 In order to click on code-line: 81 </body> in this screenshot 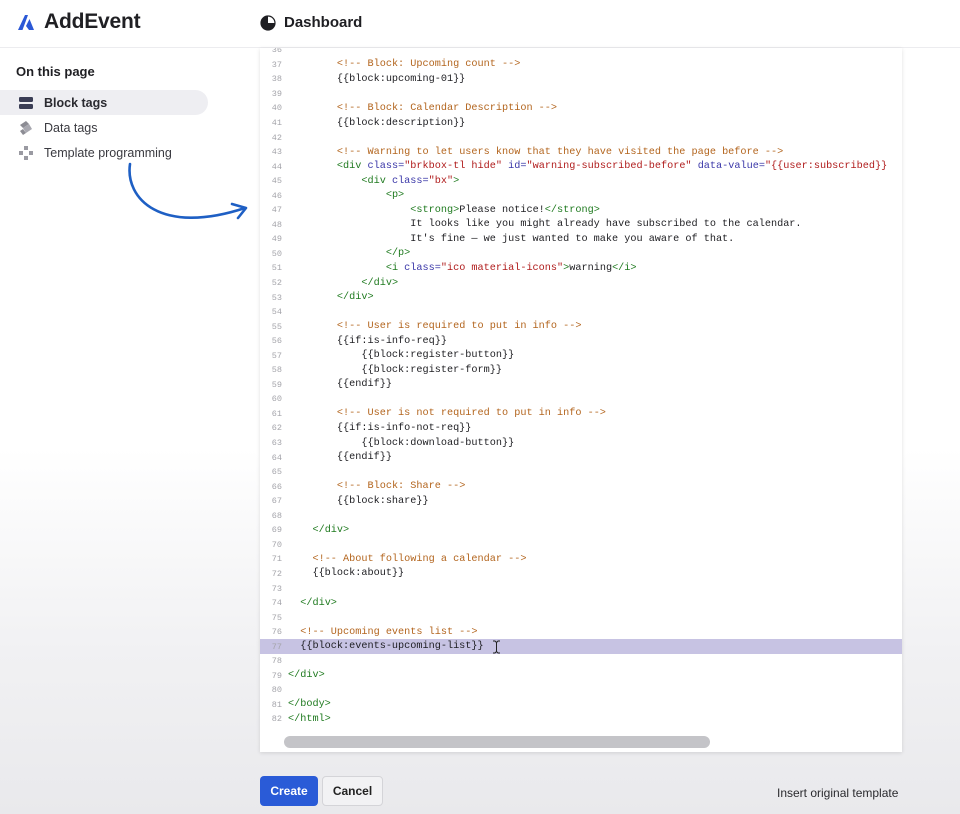, I will do `click(581, 705)`.